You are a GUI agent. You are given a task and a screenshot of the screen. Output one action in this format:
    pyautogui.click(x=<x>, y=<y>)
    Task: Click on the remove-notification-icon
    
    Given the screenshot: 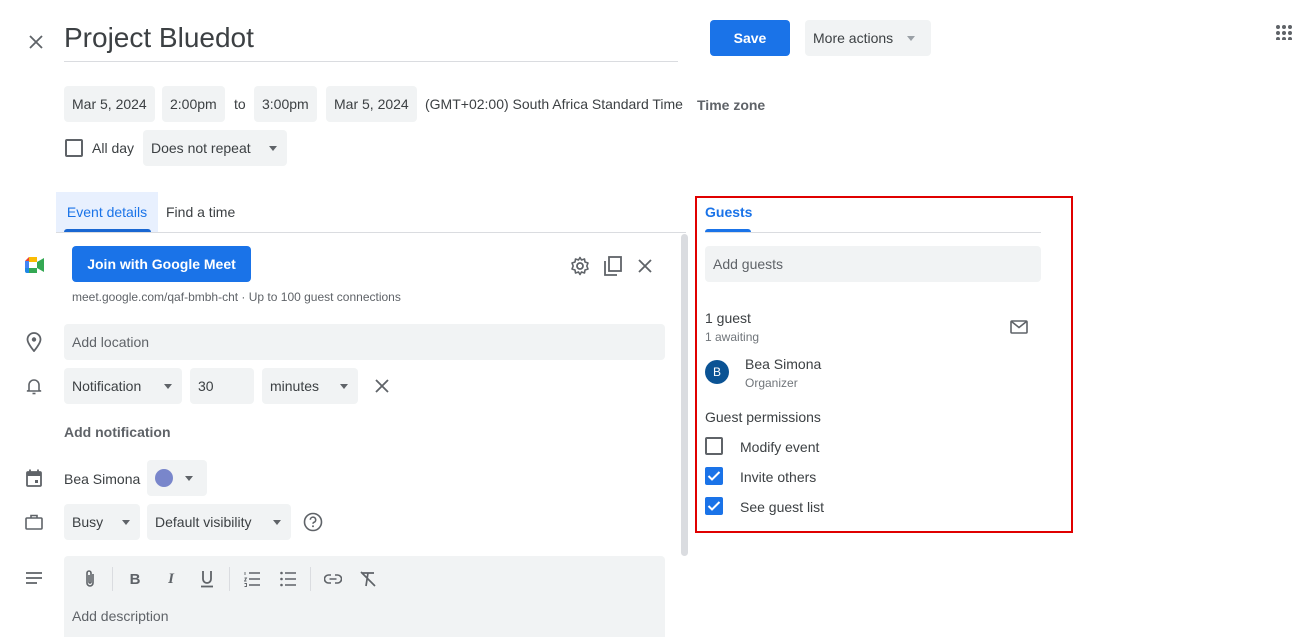 What is the action you would take?
    pyautogui.click(x=382, y=386)
    